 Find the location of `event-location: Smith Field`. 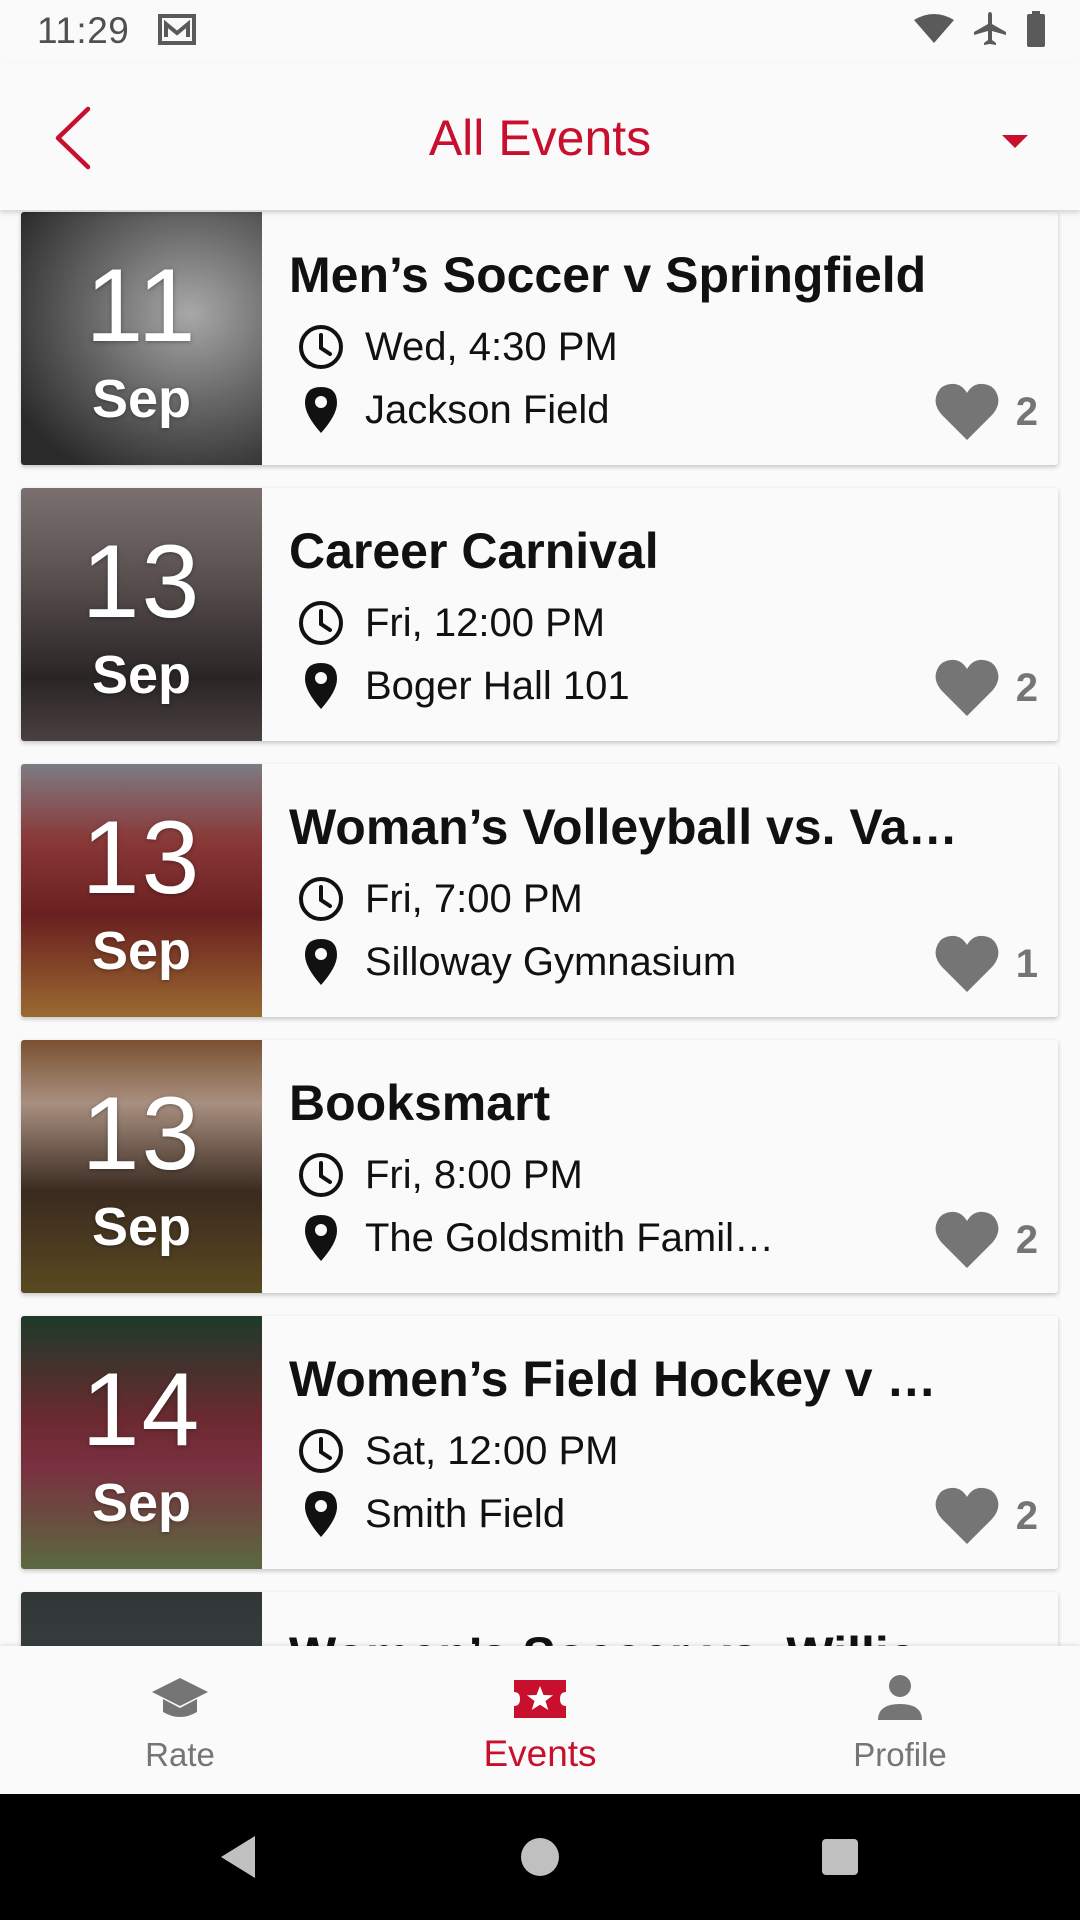

event-location: Smith Field is located at coordinates (465, 1513).